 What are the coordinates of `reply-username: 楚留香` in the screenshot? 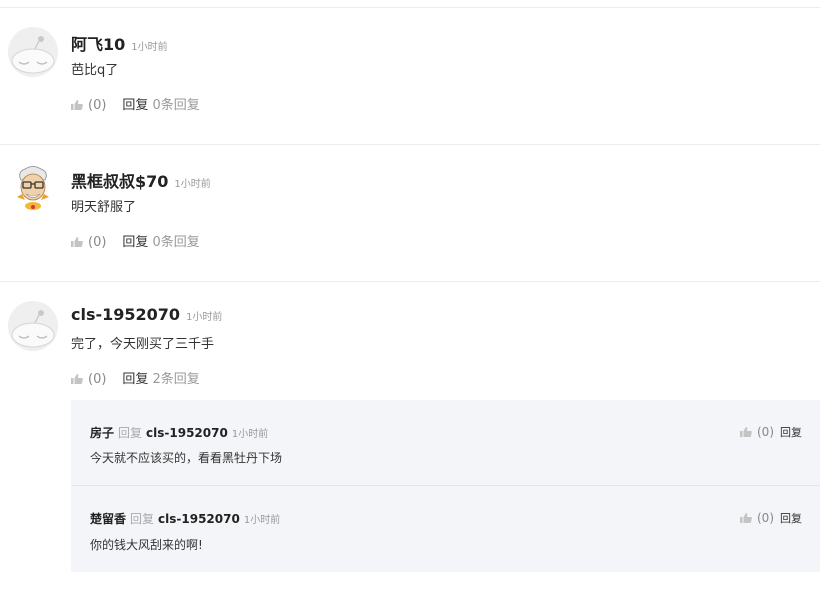 It's located at (108, 519).